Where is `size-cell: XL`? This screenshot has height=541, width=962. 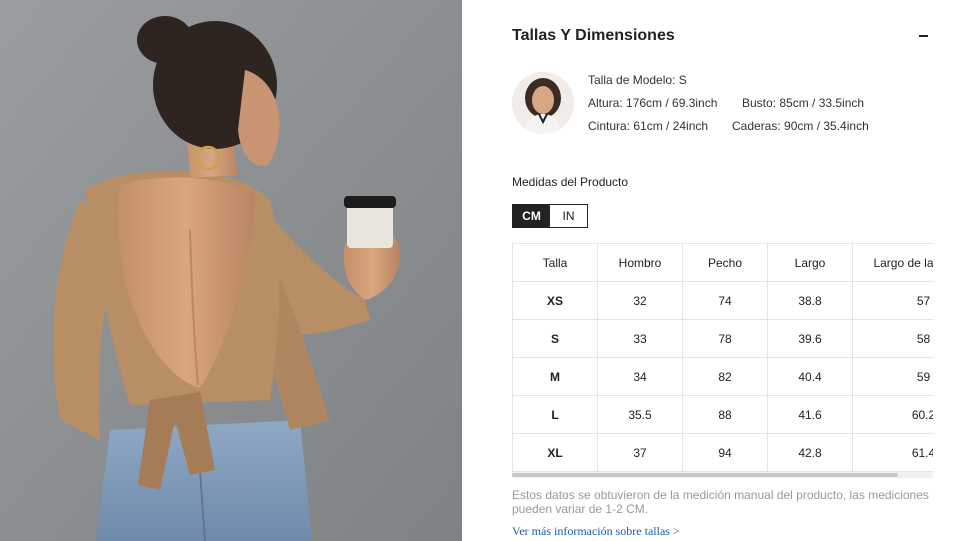 size-cell: XL is located at coordinates (555, 452).